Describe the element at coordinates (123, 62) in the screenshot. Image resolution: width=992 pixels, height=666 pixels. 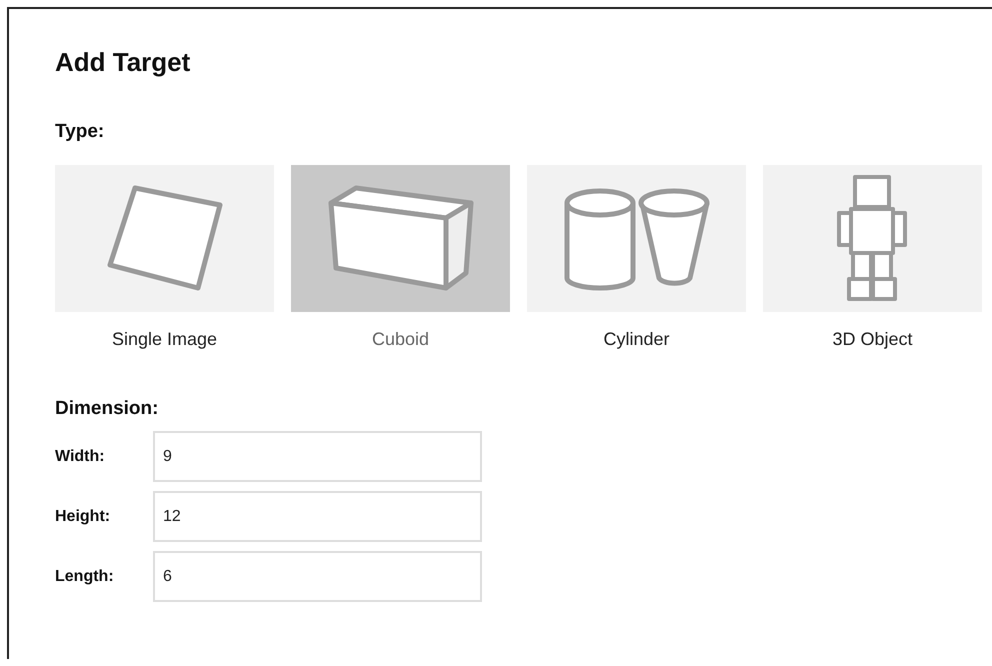
I see `dialog-title: Add Target` at that location.